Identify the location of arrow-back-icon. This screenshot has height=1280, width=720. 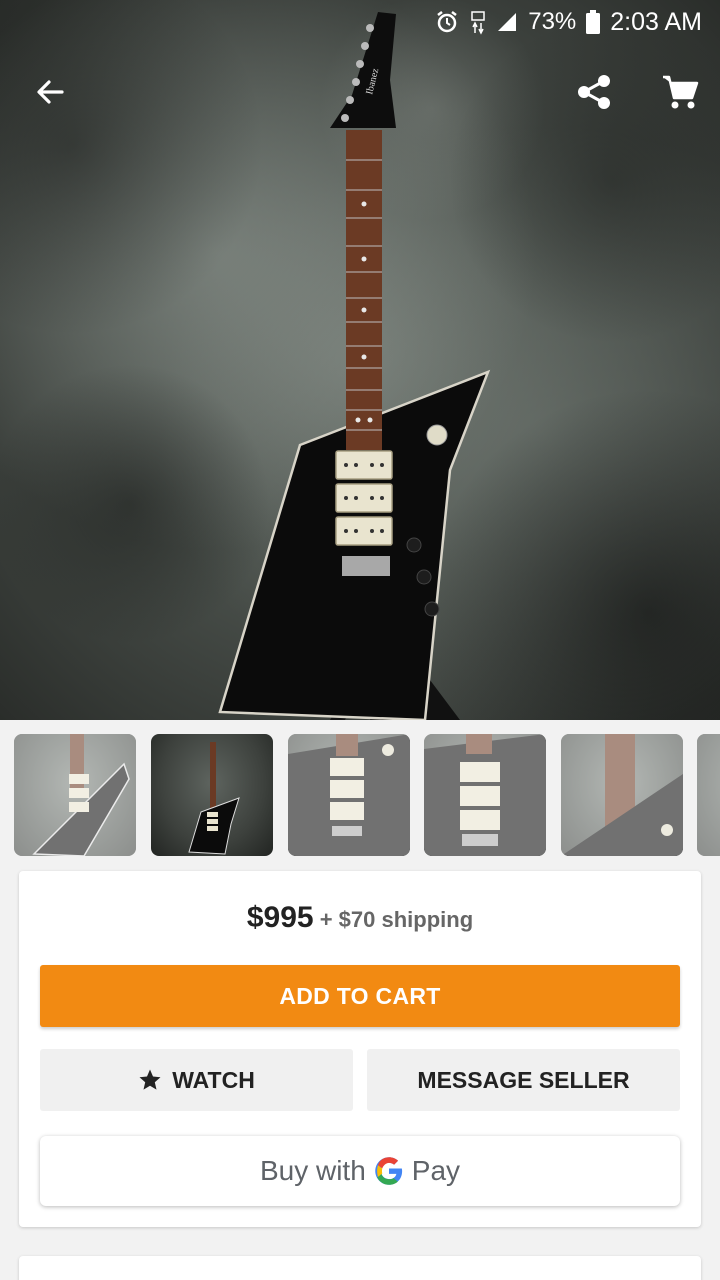
(50, 92).